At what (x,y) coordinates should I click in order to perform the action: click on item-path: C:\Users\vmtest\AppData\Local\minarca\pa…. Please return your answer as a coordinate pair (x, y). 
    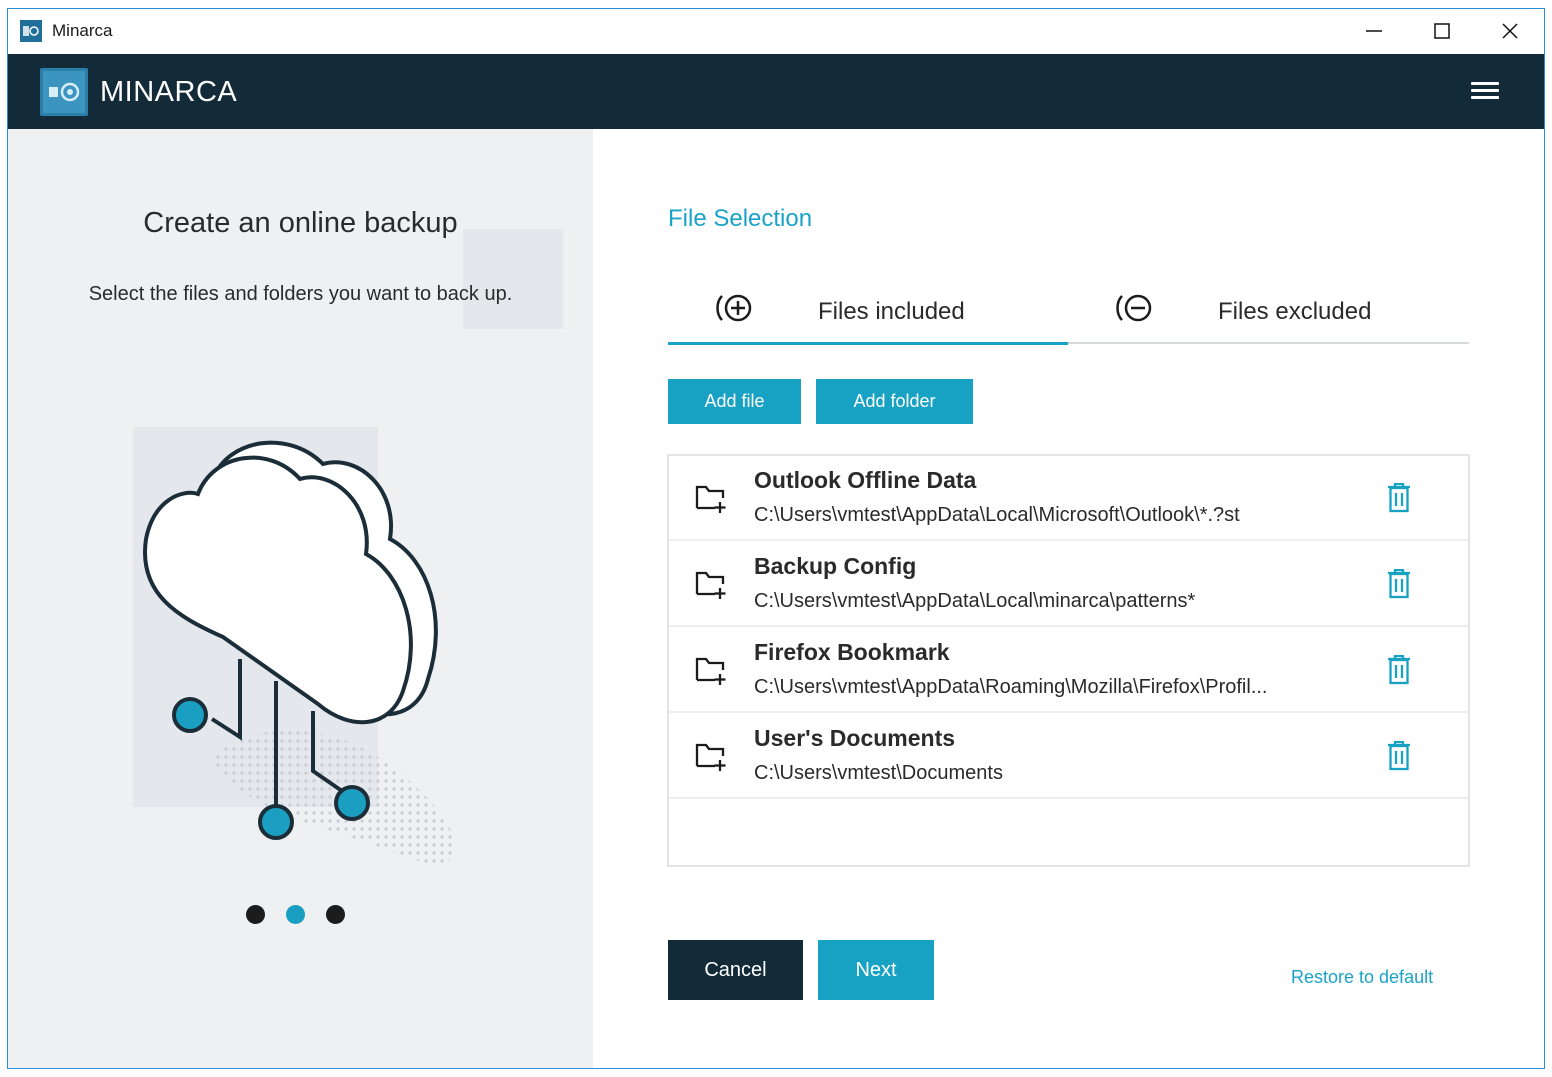
    Looking at the image, I should click on (975, 601).